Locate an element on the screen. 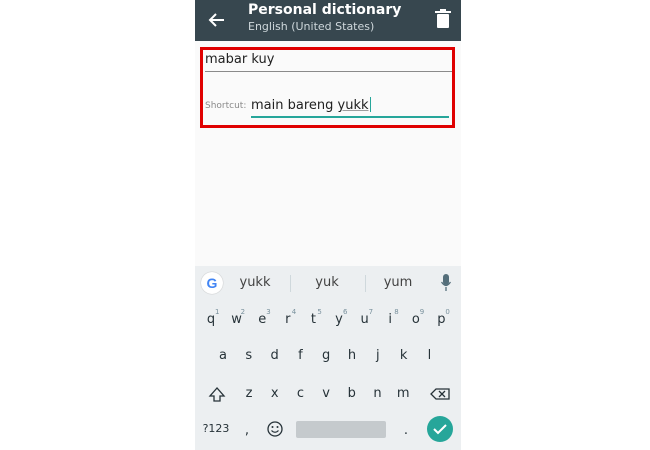 The image size is (650, 450). key-h: h is located at coordinates (352, 356).